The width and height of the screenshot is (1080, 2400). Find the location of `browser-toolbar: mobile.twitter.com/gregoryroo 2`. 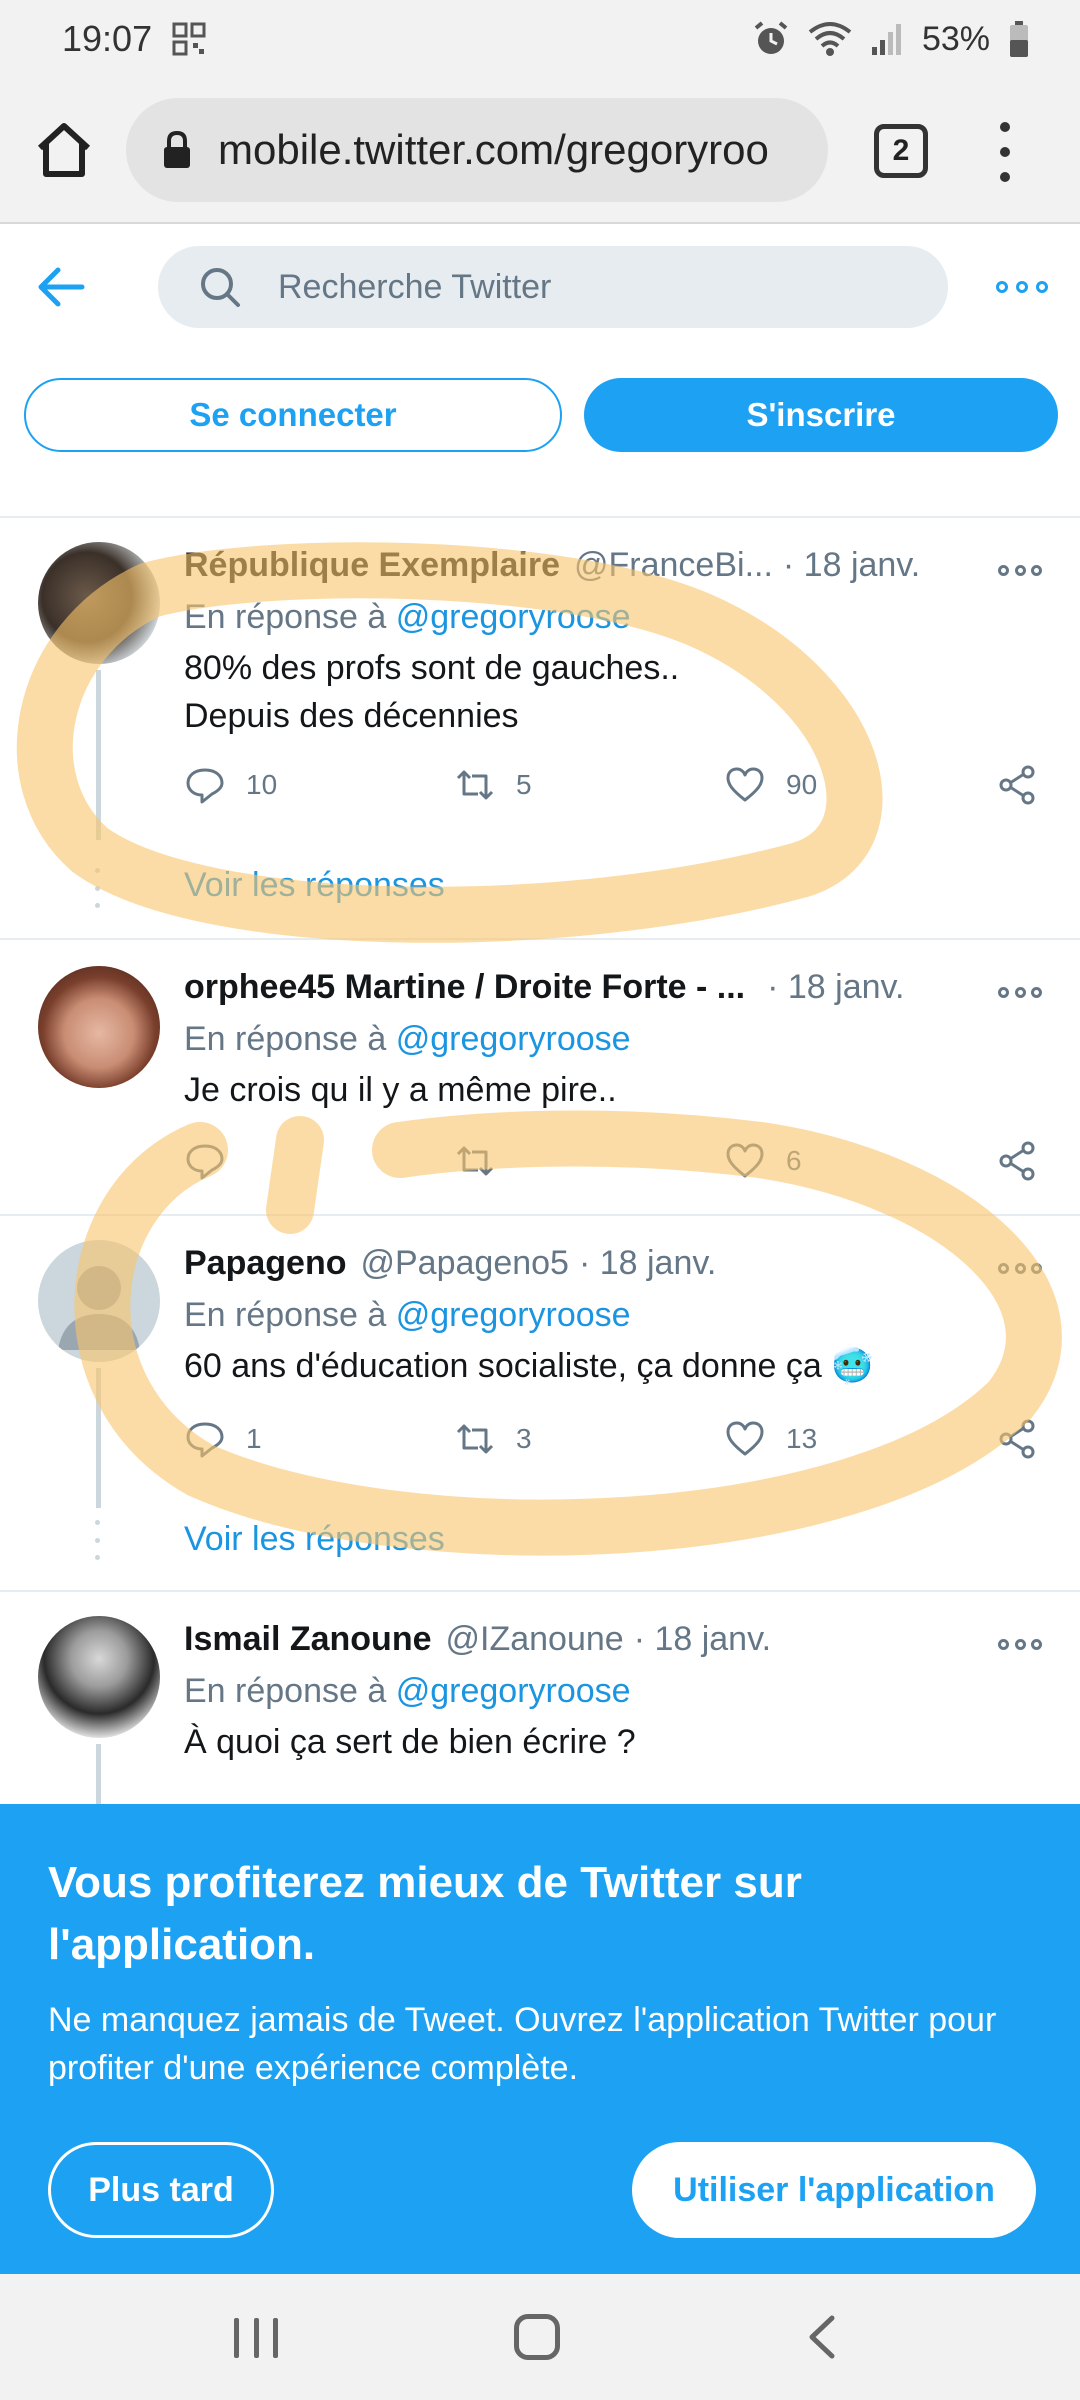

browser-toolbar: mobile.twitter.com/gregoryroo 2 is located at coordinates (540, 151).